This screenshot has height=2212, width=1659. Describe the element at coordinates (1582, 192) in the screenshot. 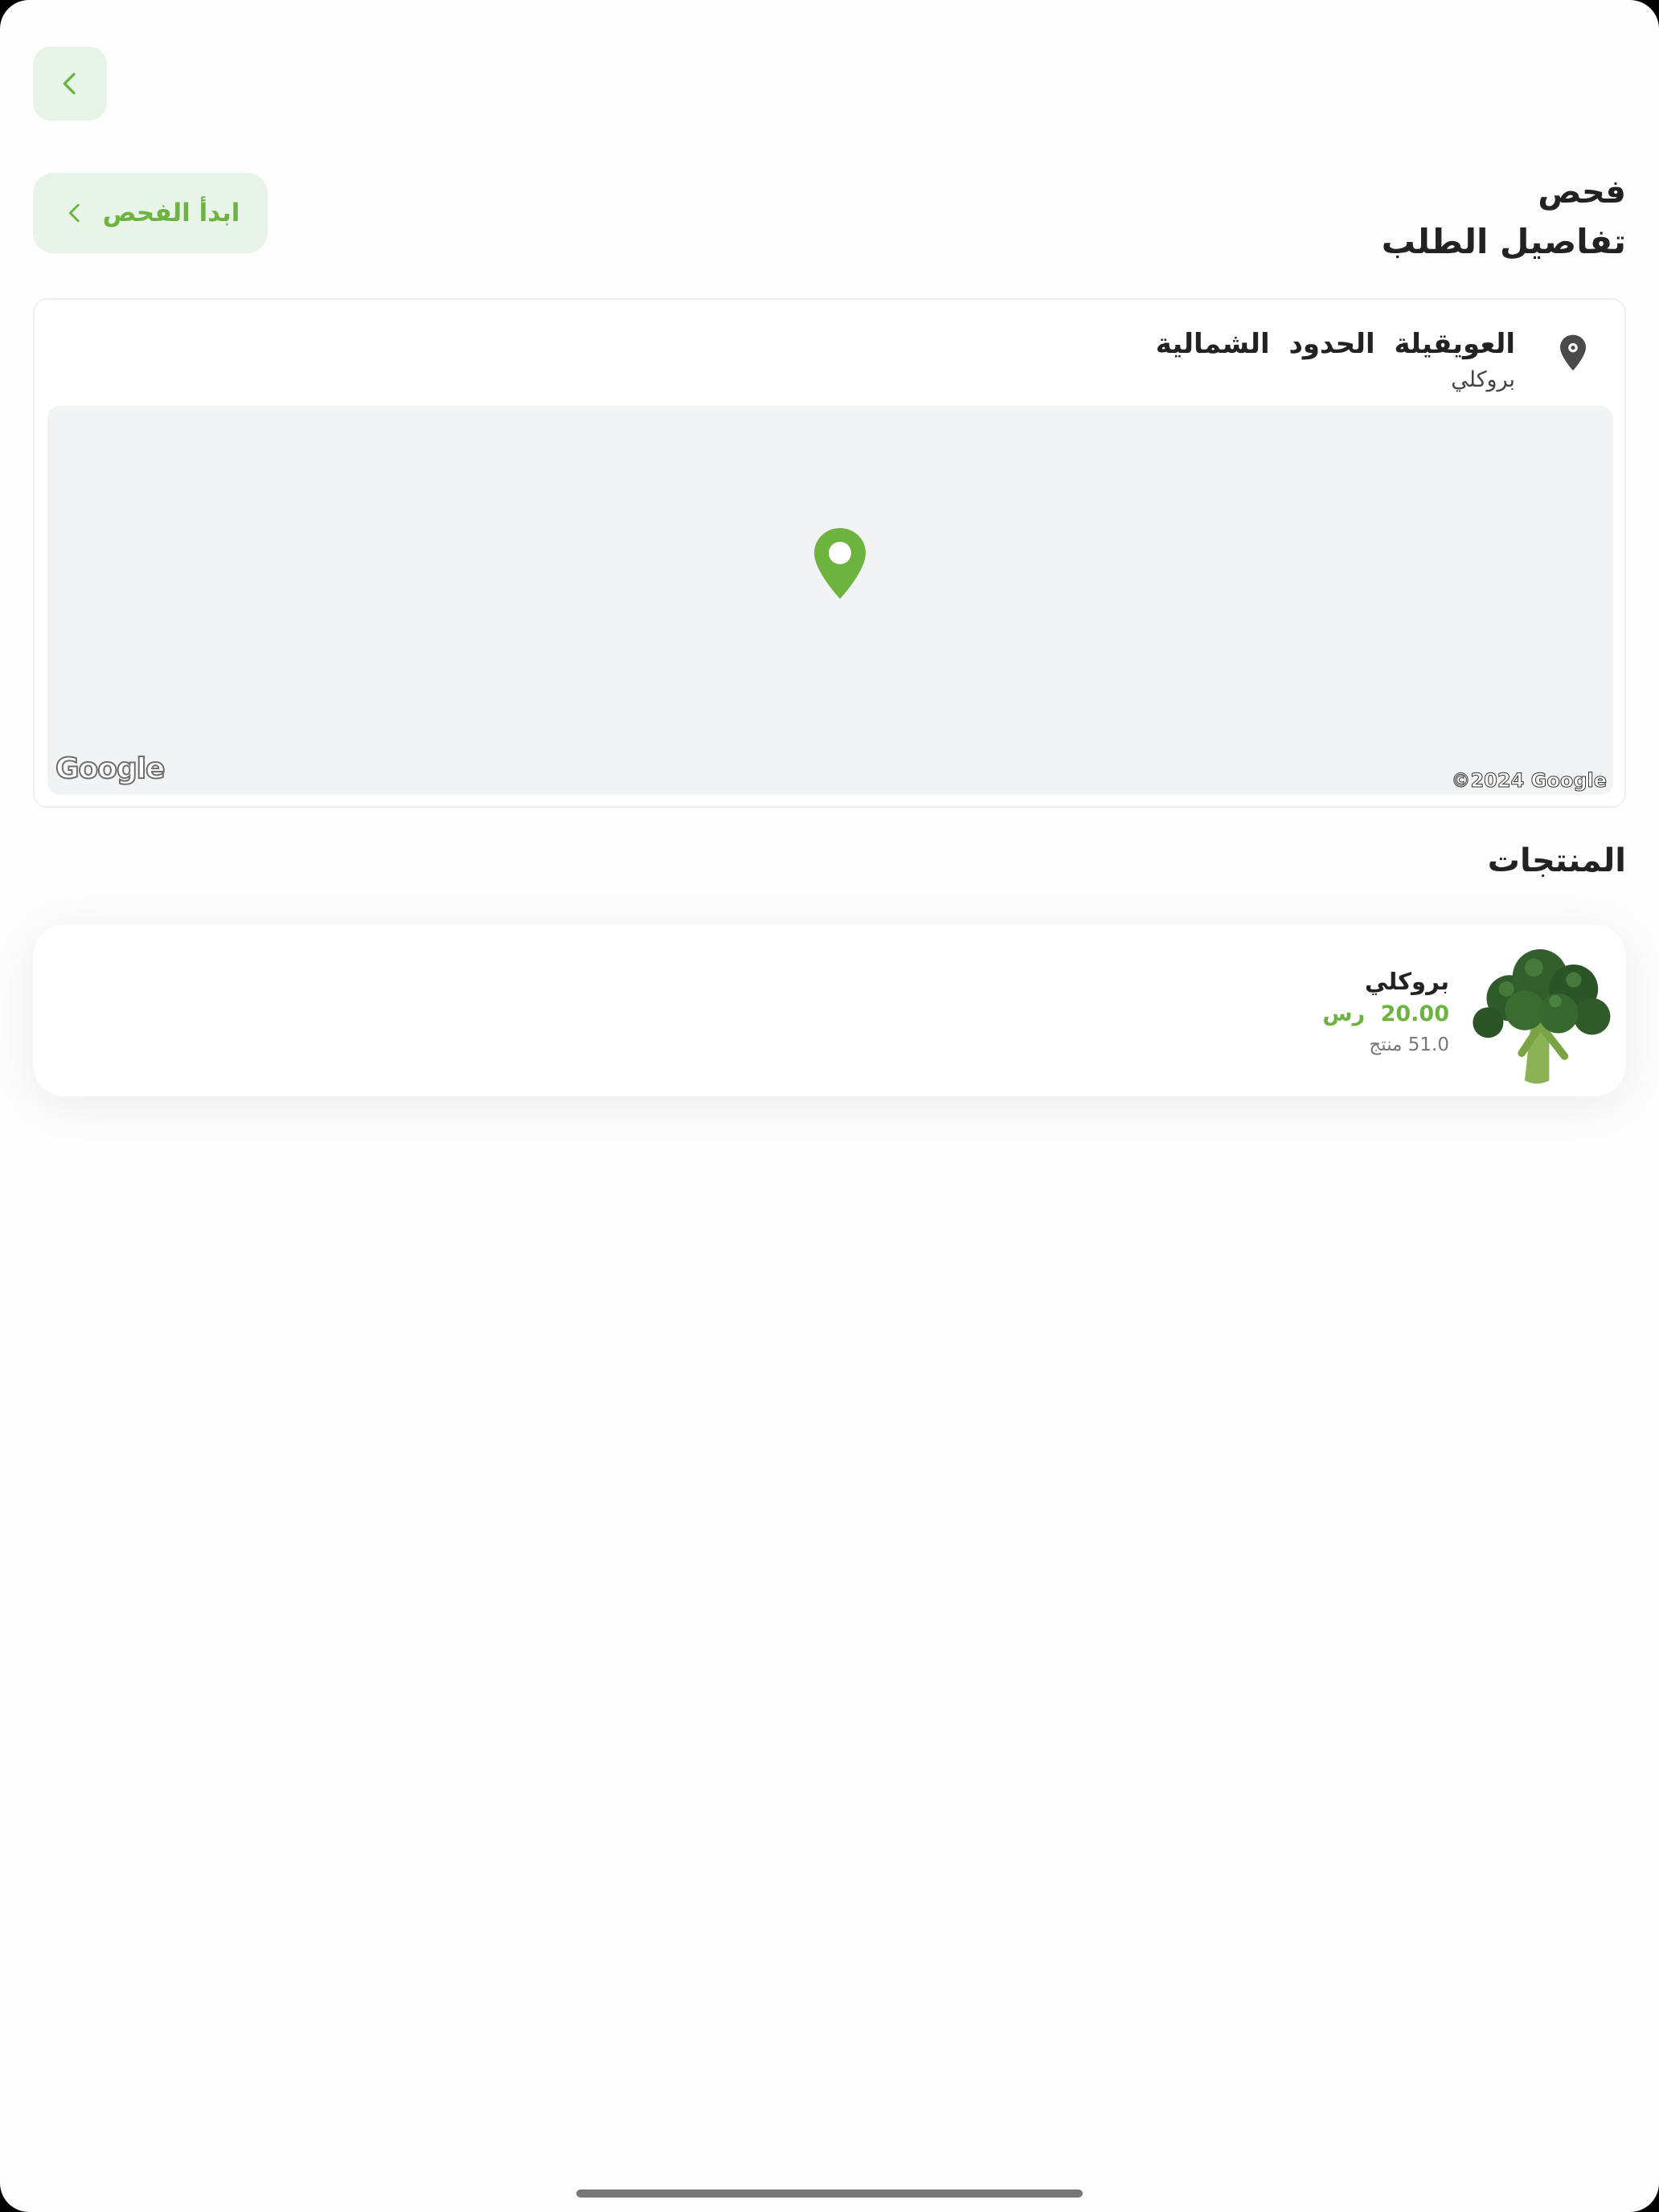

I see `page-title: فحص` at that location.